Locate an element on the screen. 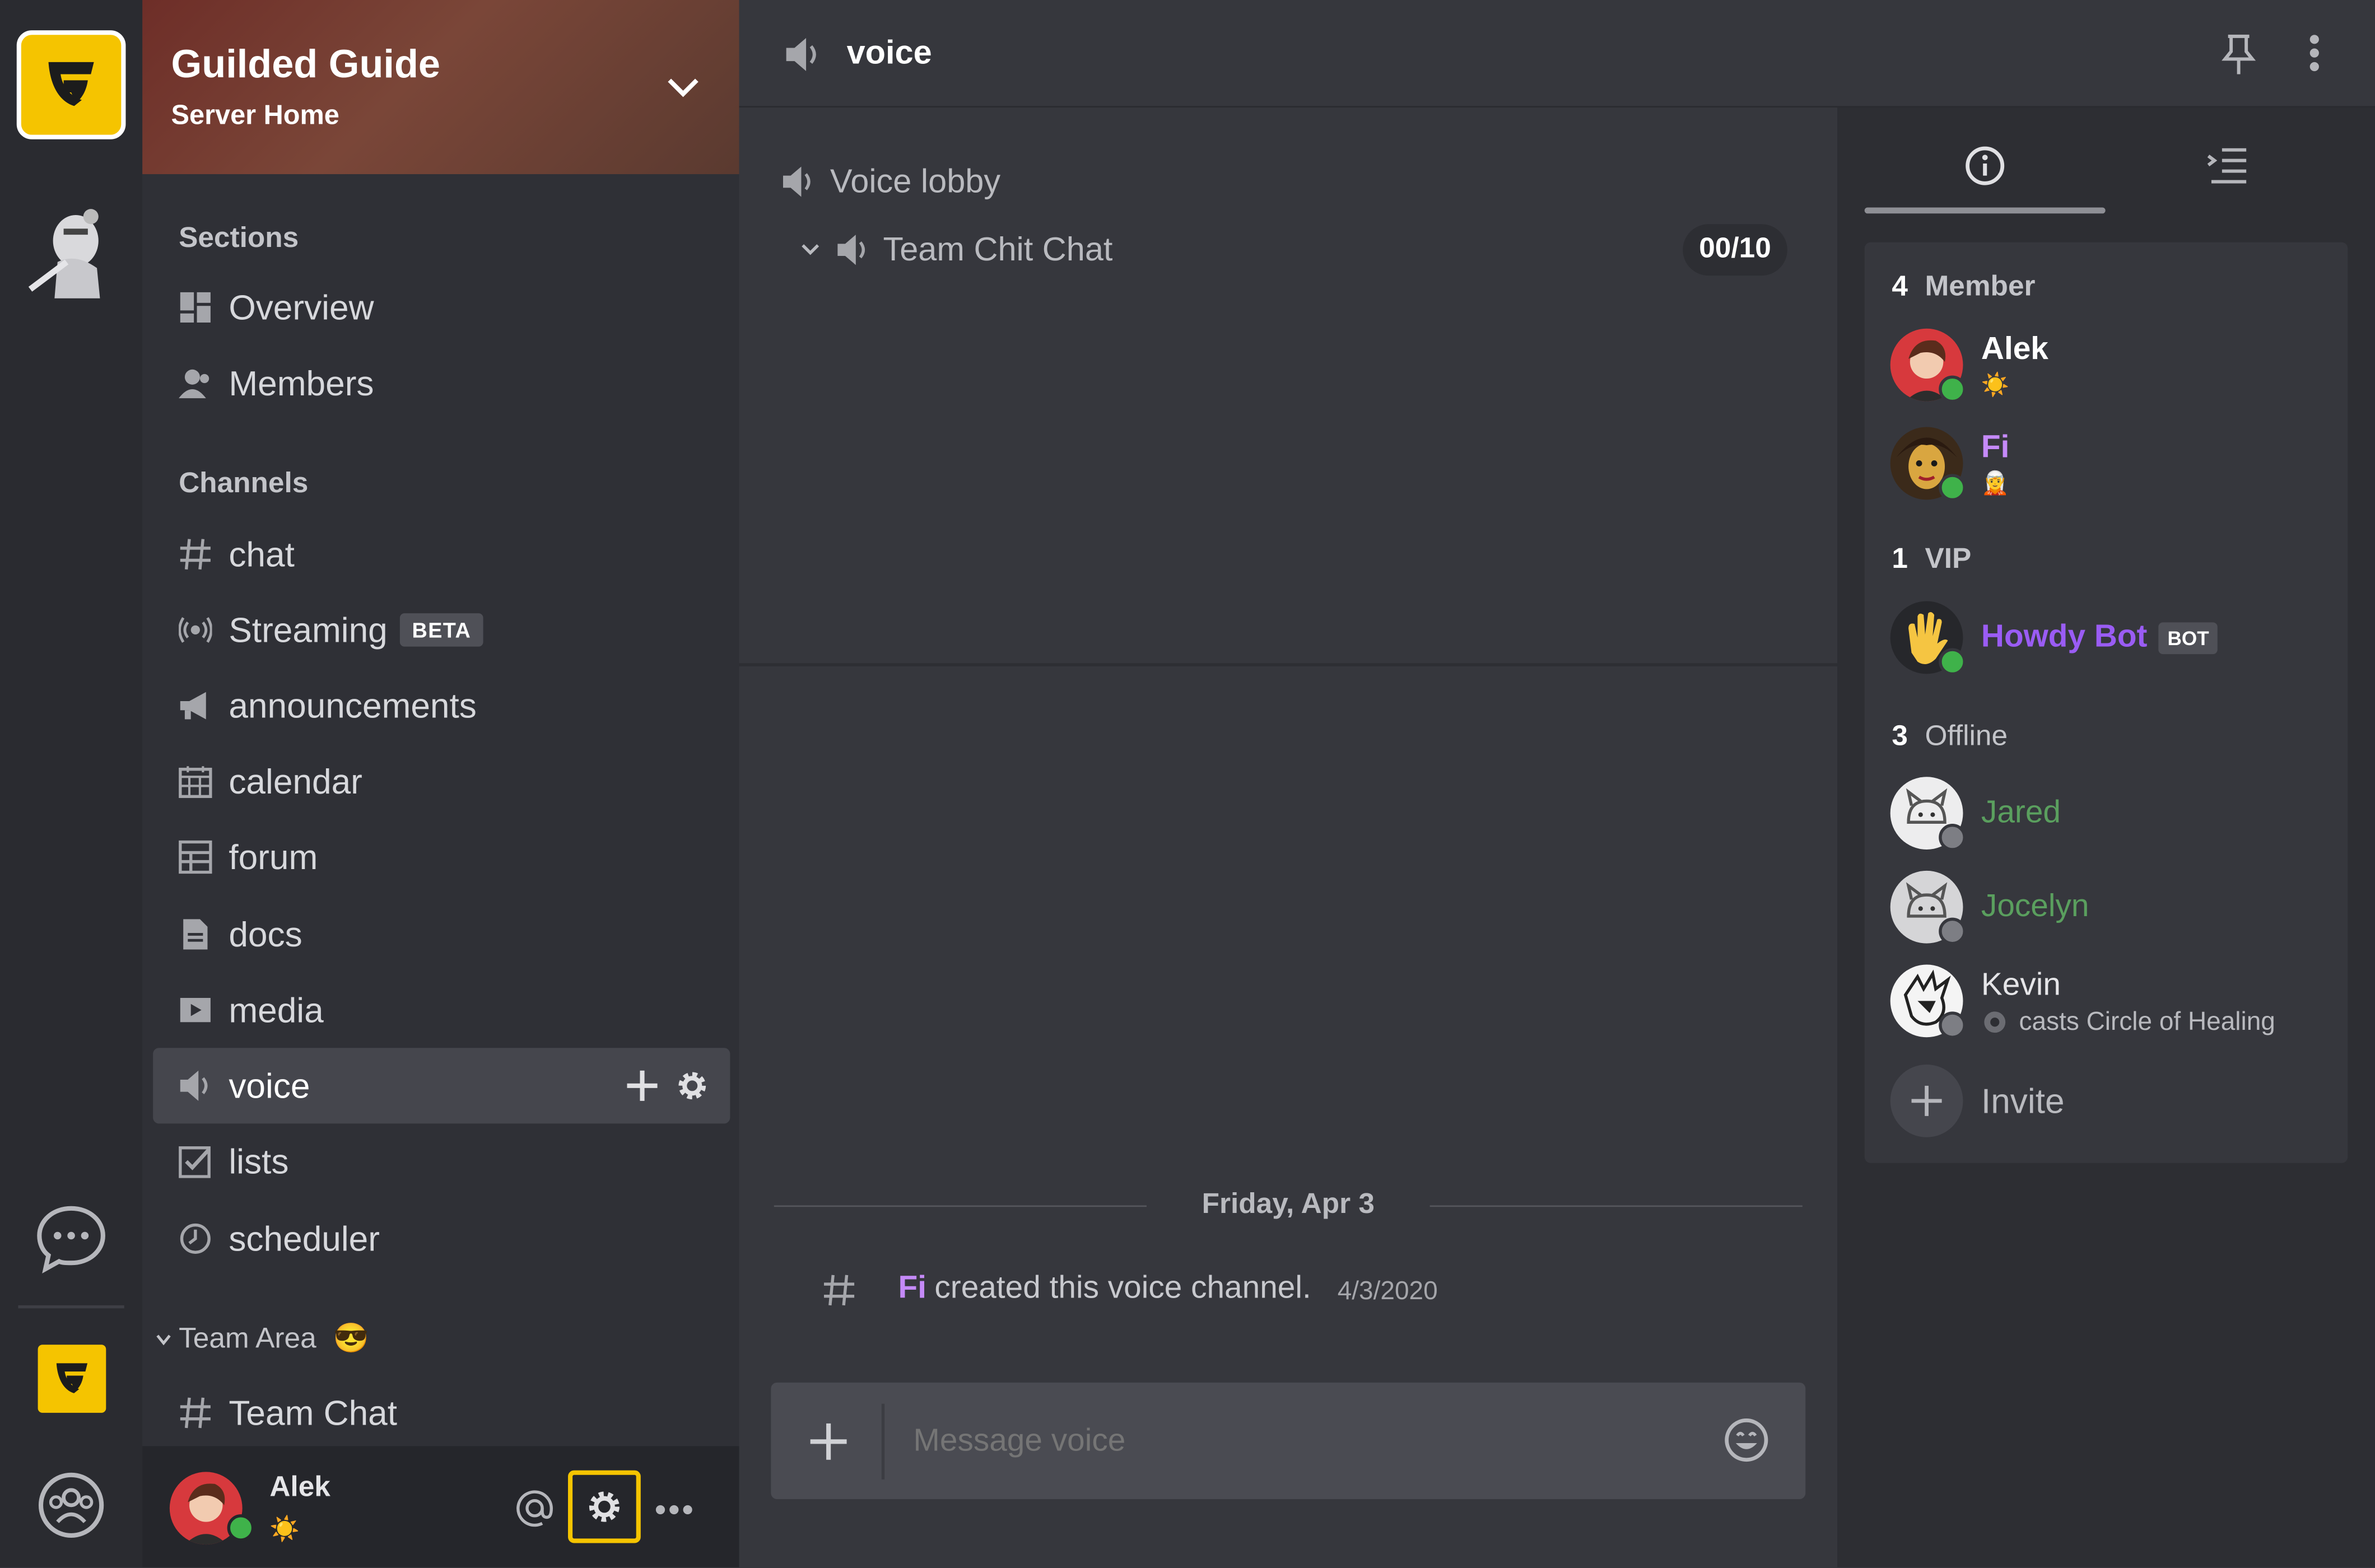 Image resolution: width=2375 pixels, height=1568 pixels. invite-button: Invite is located at coordinates (2042, 1101).